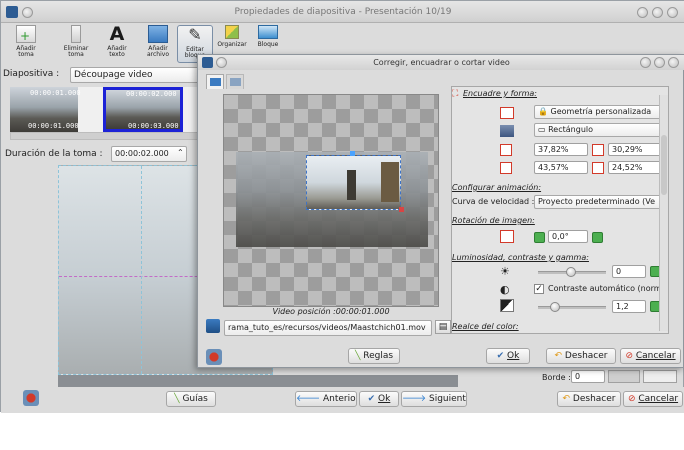 This screenshot has width=684, height=450. Describe the element at coordinates (673, 62) in the screenshot. I see `dialog-close-button` at that location.